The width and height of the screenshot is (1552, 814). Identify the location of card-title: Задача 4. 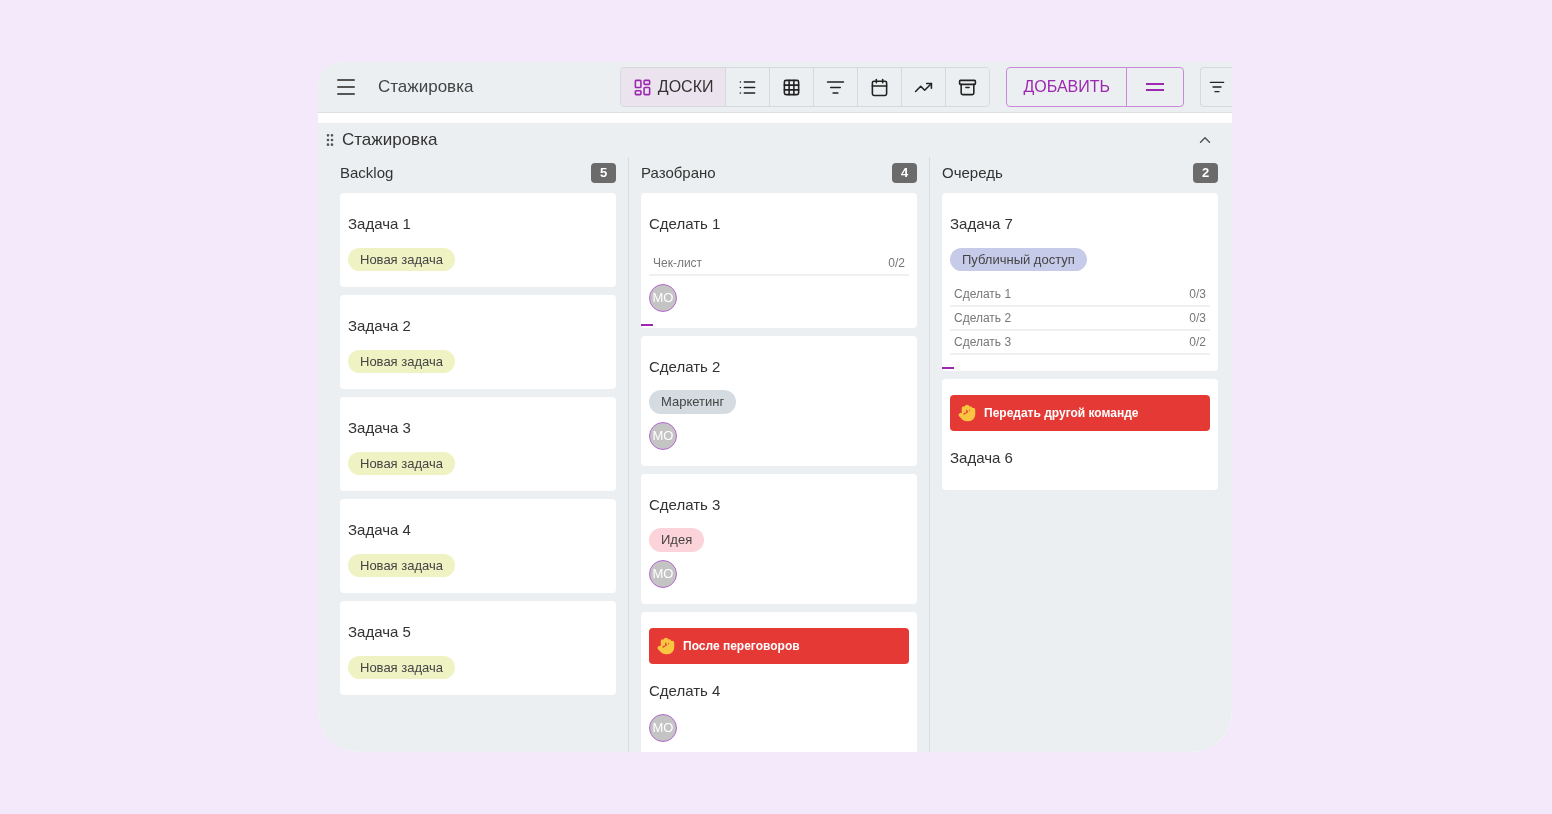
(380, 530).